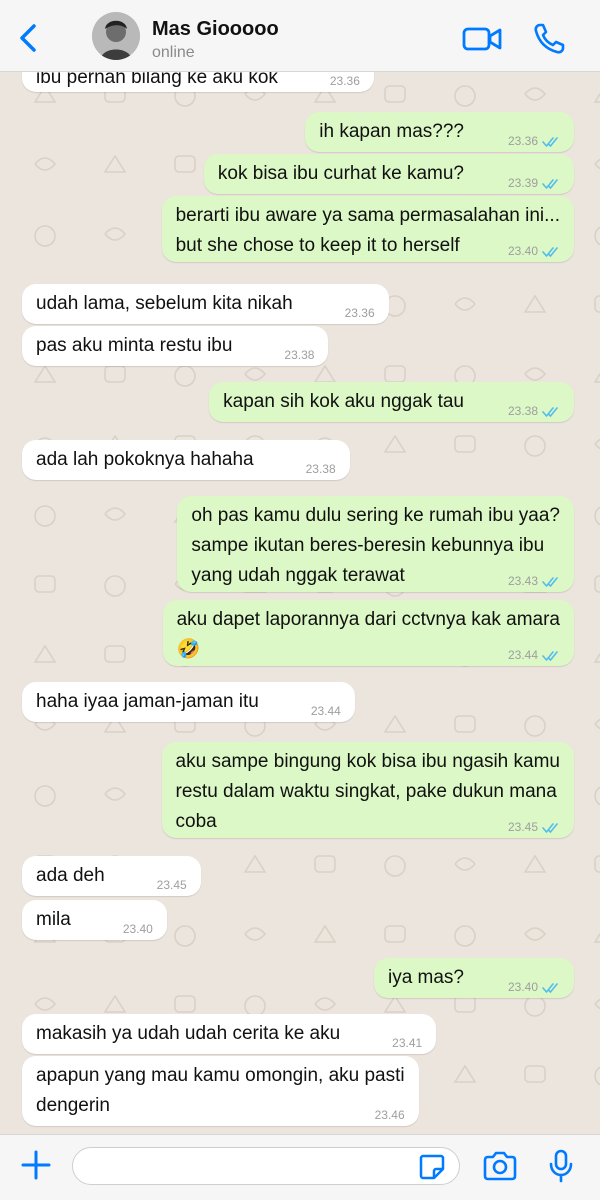 The image size is (600, 1200). I want to click on incoming-message: ada lah pokoknya hahaha 23.38, so click(186, 460).